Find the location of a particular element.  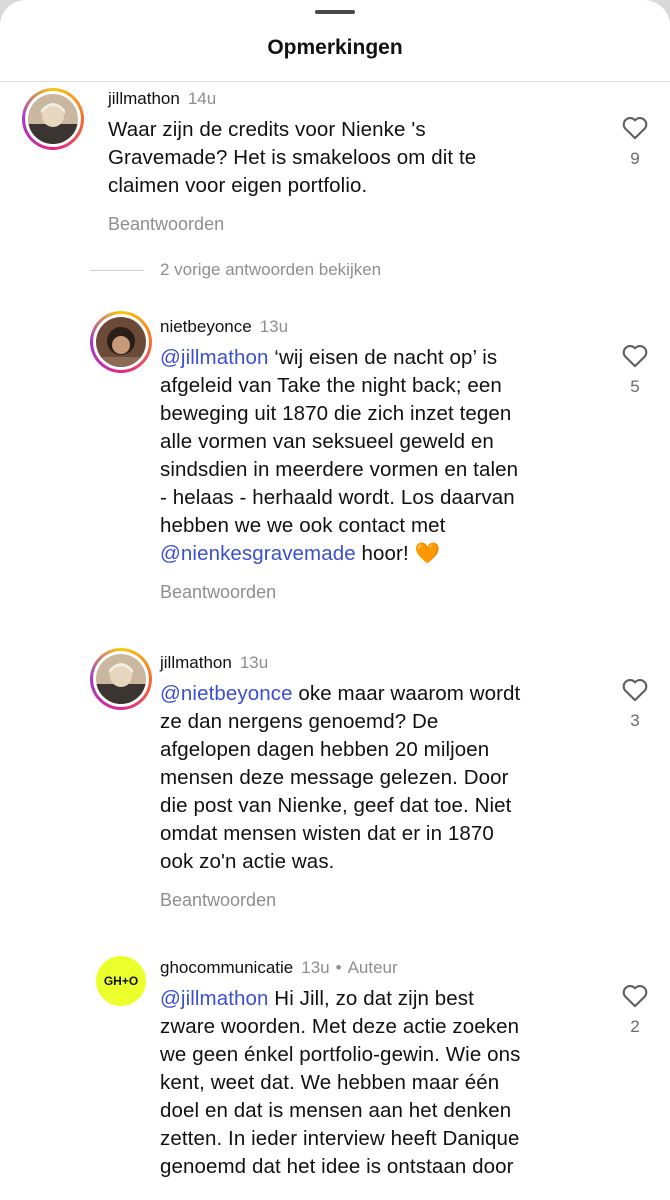

mention-link: @nietbeyonce is located at coordinates (226, 693).